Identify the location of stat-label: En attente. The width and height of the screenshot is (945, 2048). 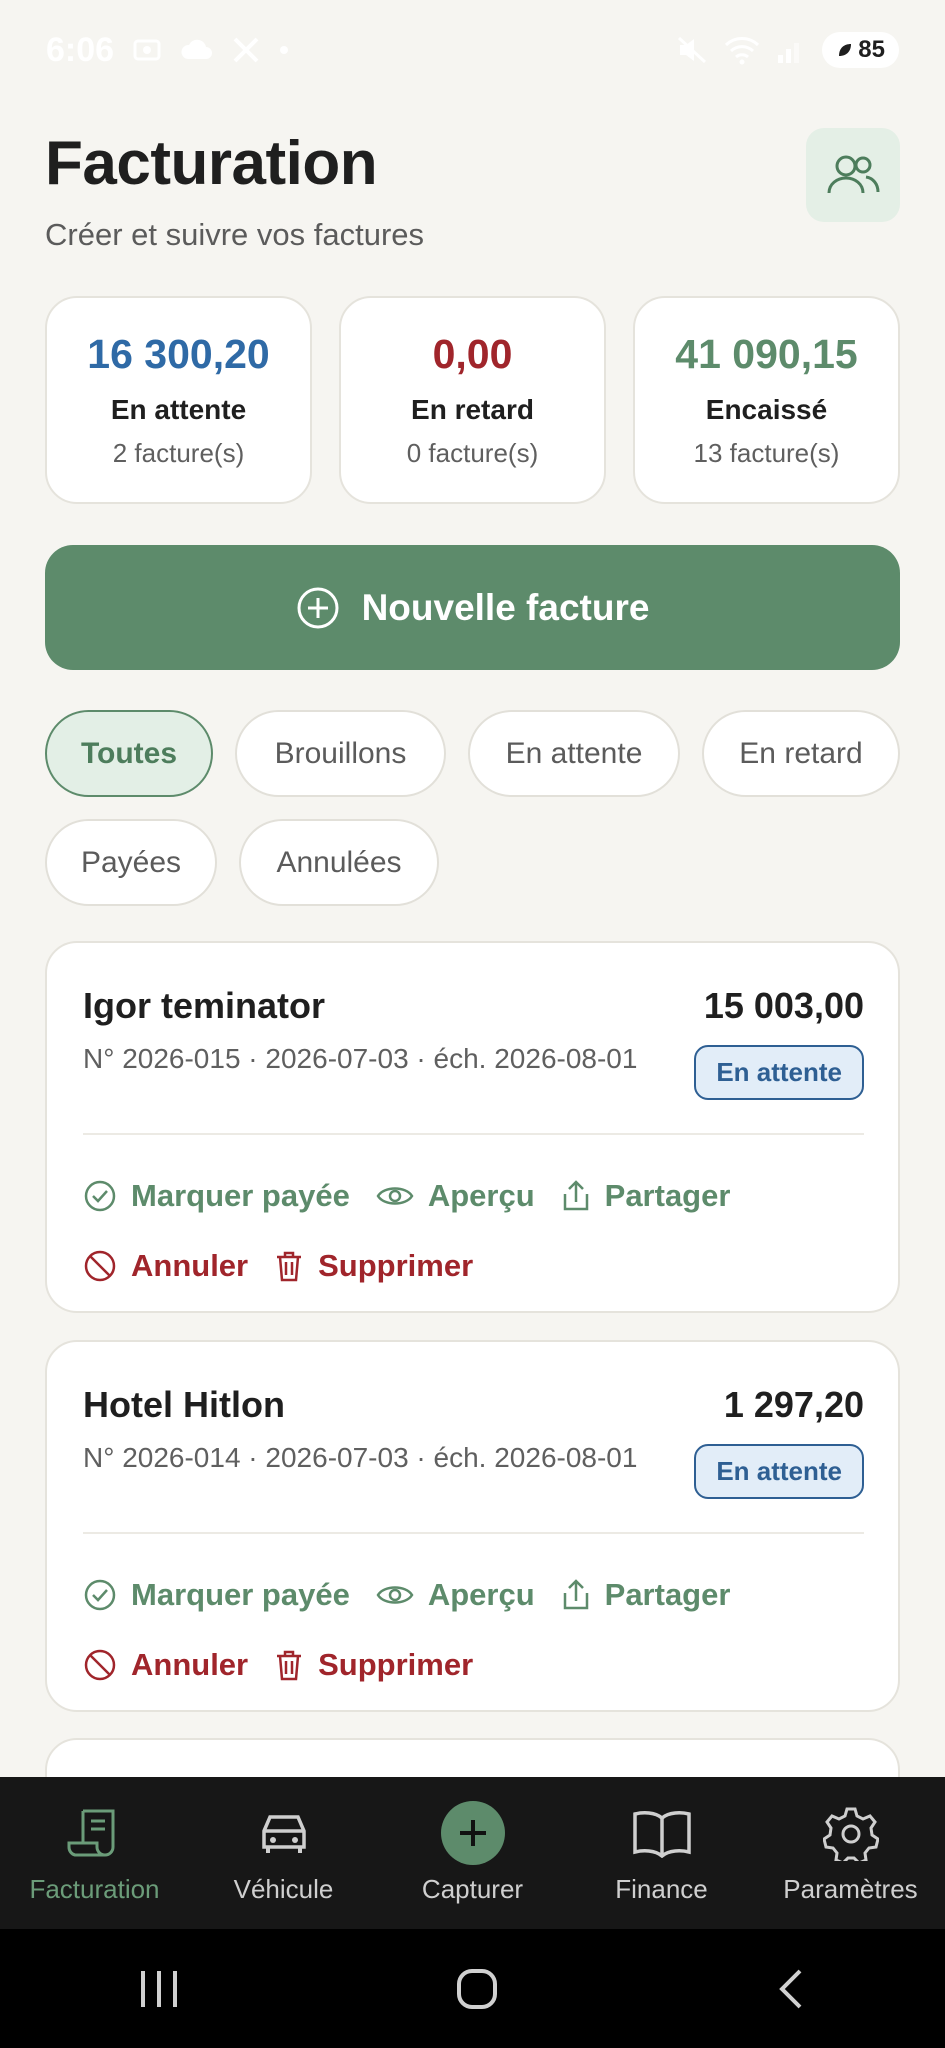
(178, 409).